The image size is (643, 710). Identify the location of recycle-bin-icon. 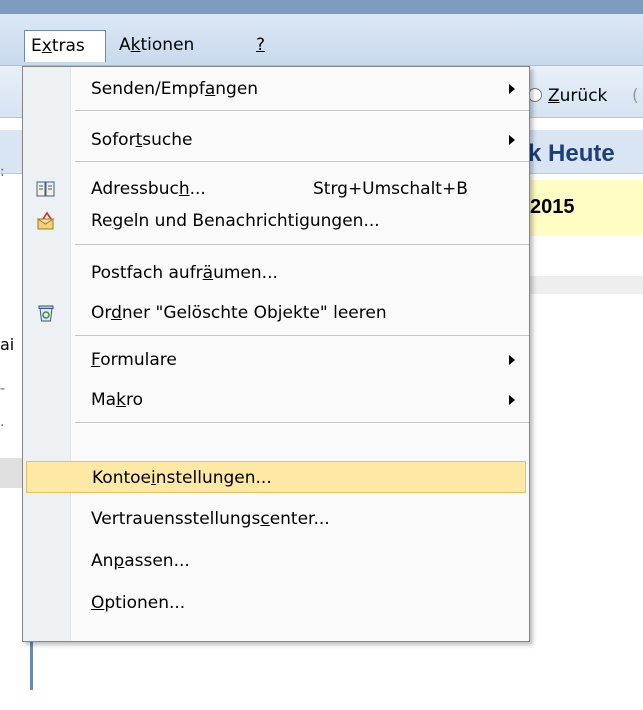
(46, 313).